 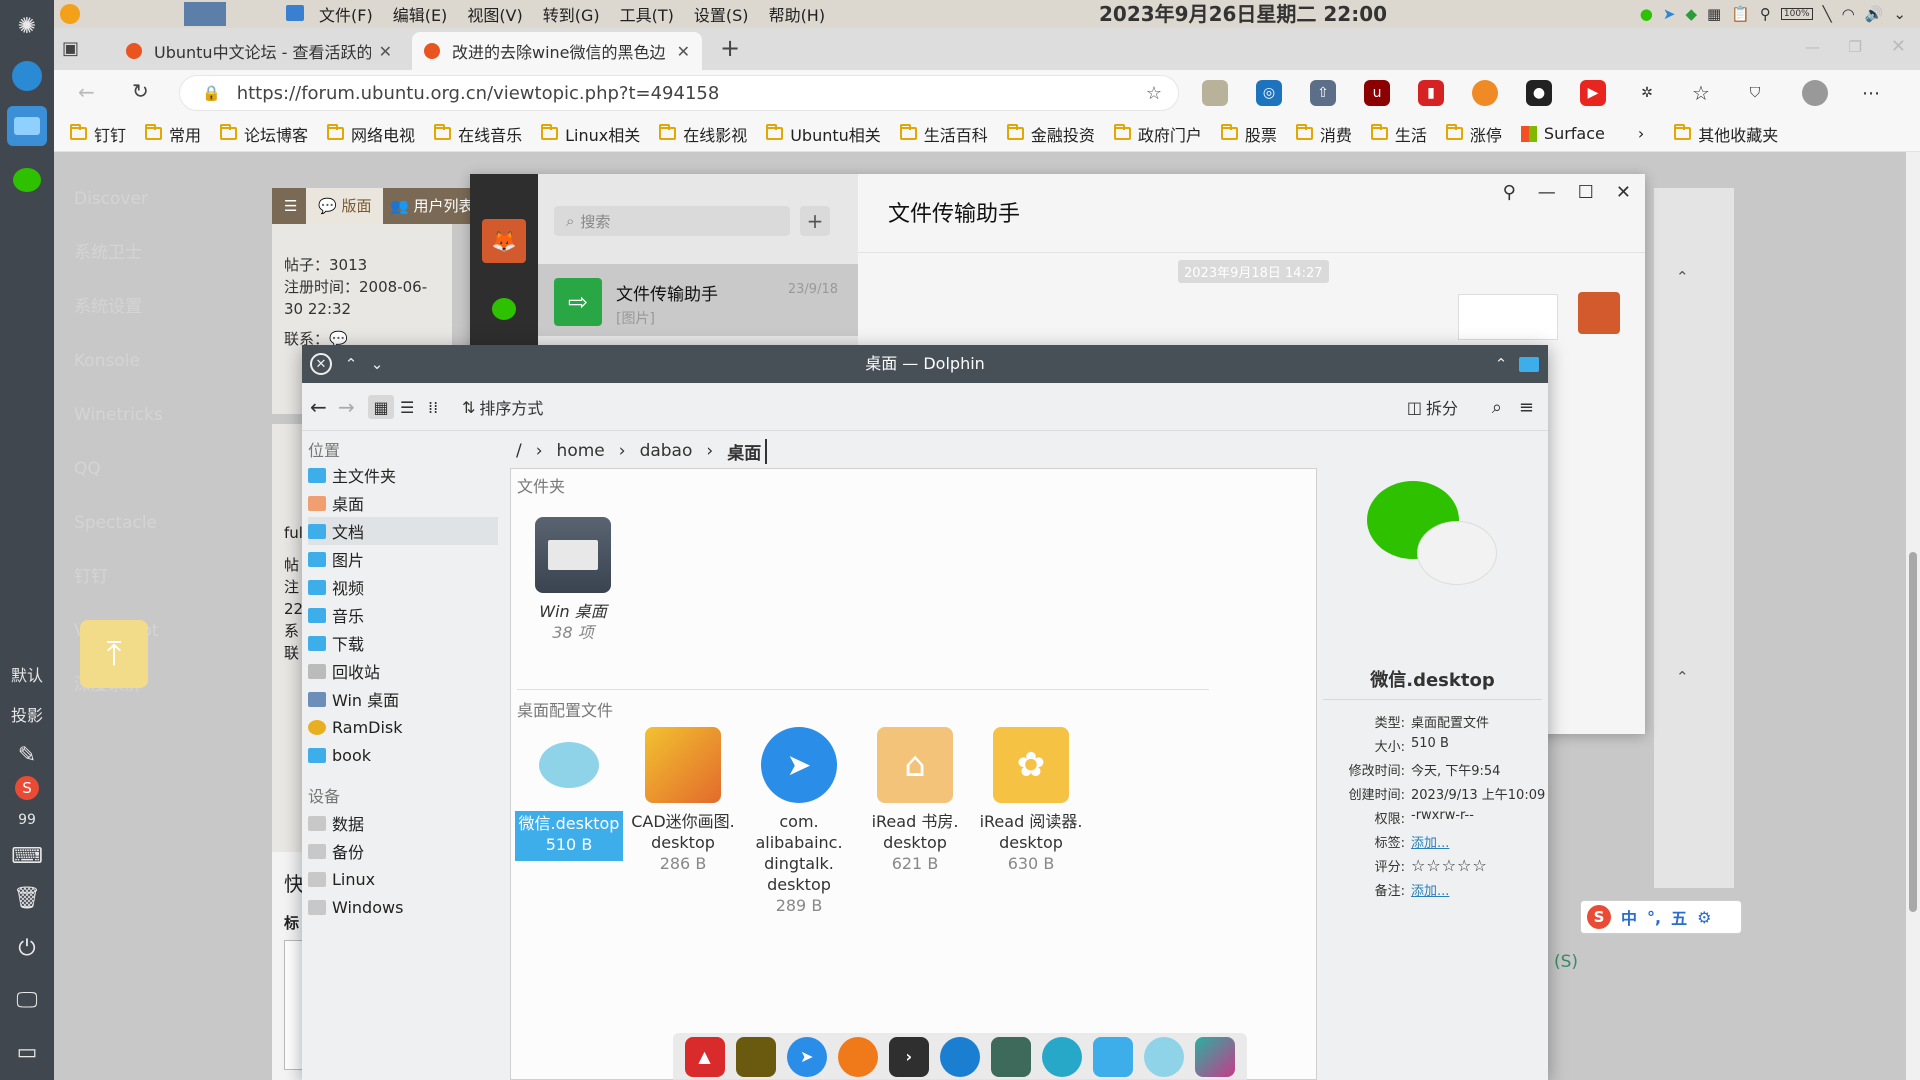 I want to click on firefox-icon, so click(x=857, y=1056).